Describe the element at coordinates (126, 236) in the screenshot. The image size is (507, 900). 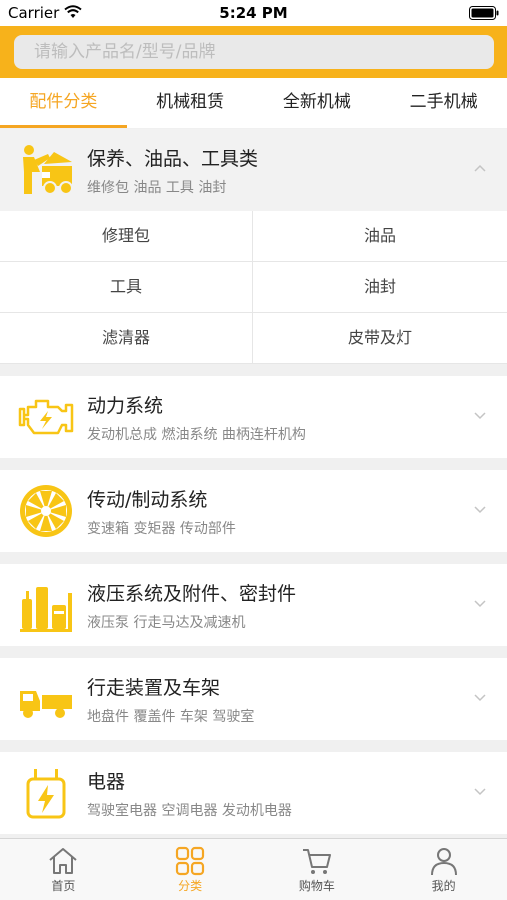
I see `subcategory-repair-kit: 修理包` at that location.